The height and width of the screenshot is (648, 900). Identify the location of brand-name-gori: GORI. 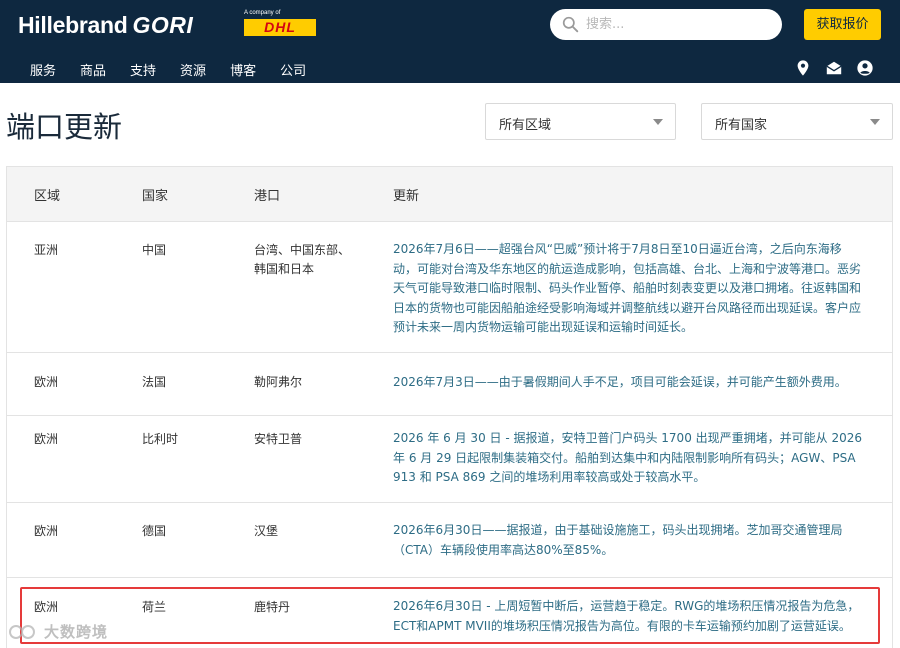
(163, 25).